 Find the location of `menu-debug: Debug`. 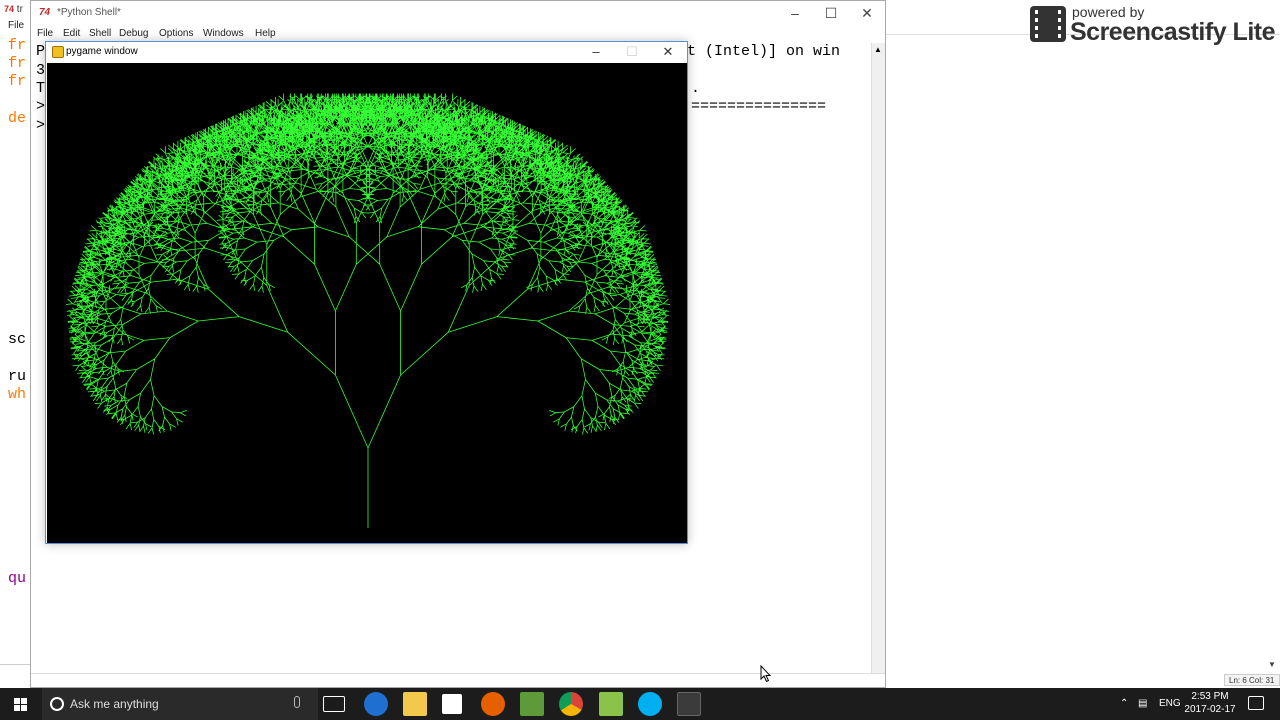

menu-debug: Debug is located at coordinates (133, 33).